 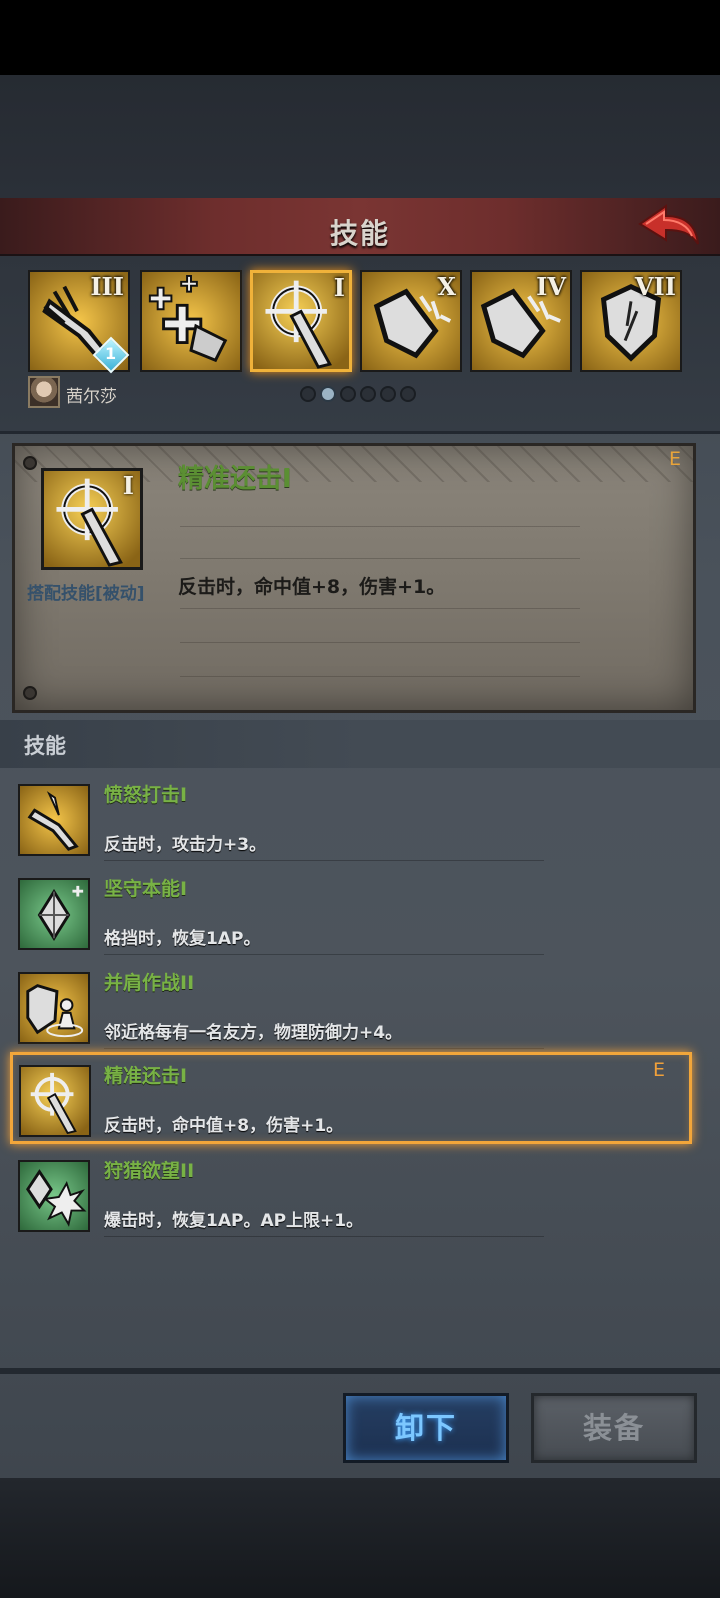 What do you see at coordinates (45, 746) in the screenshot?
I see `section-title: 技能` at bounding box center [45, 746].